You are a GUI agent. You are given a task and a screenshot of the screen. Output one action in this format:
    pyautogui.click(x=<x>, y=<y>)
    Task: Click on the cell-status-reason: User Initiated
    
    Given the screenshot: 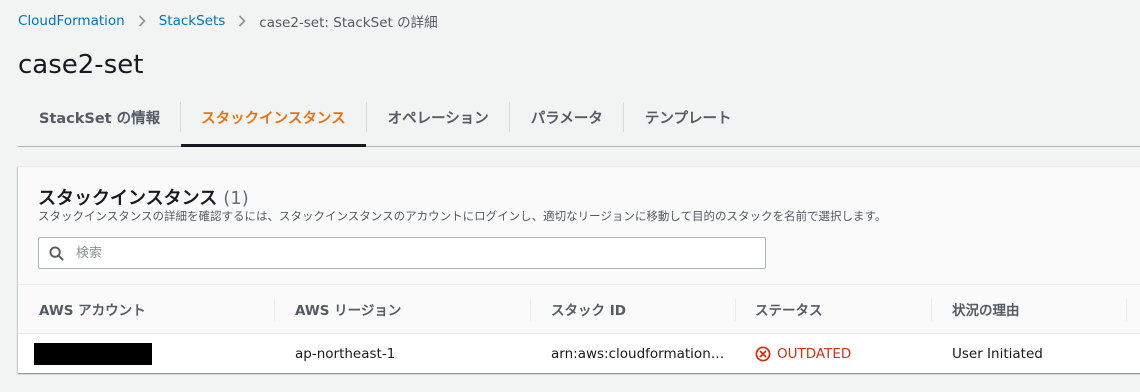 What is the action you would take?
    pyautogui.click(x=997, y=354)
    